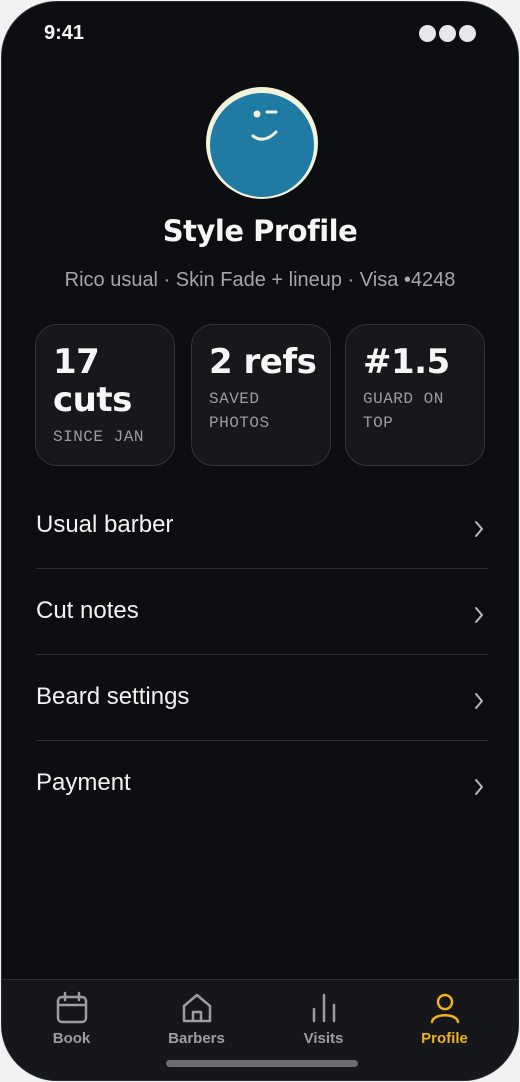 Image resolution: width=520 pixels, height=1082 pixels. I want to click on tab-label: Barbers, so click(196, 1038).